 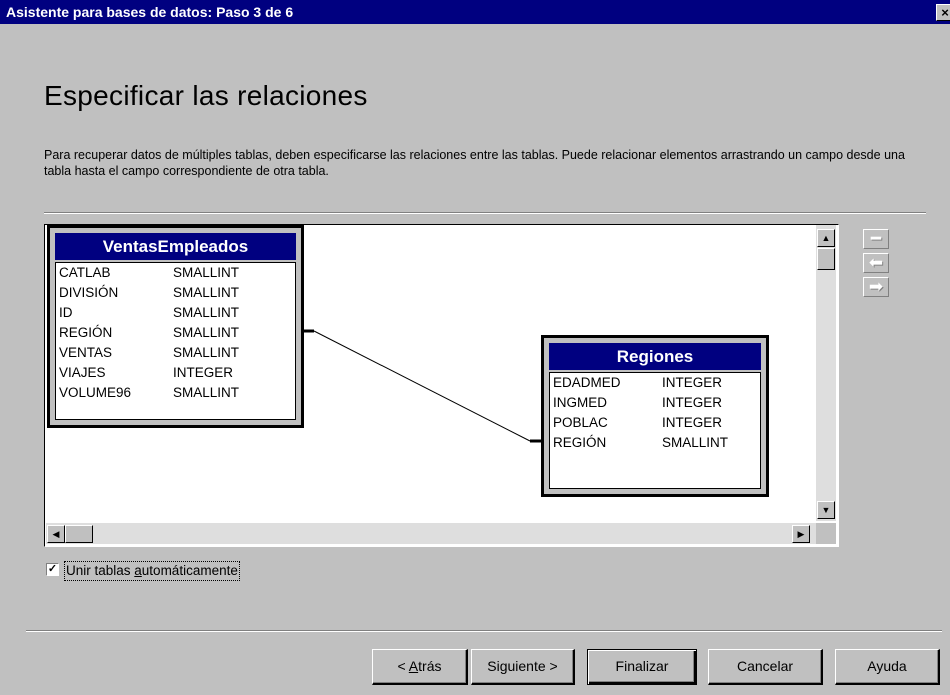 I want to click on field-row: EDADMED INTEGER, so click(x=655, y=383).